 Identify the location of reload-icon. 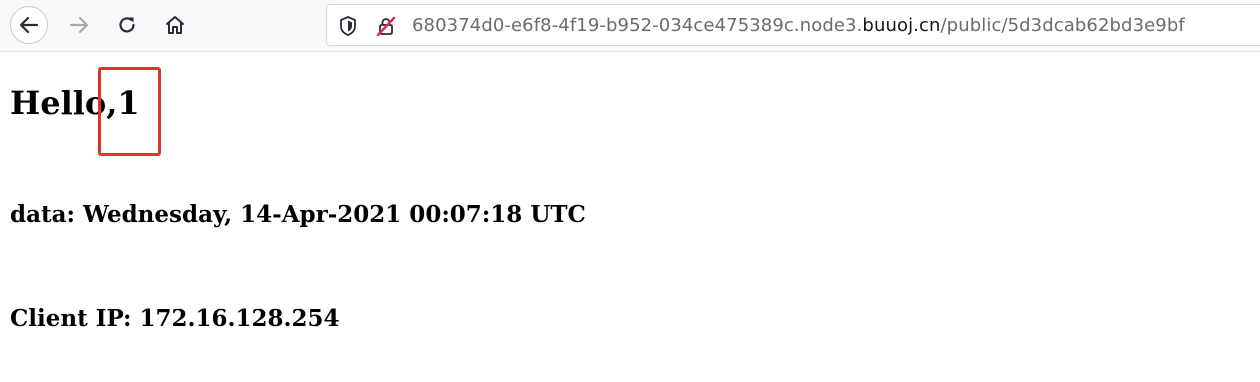
(127, 25).